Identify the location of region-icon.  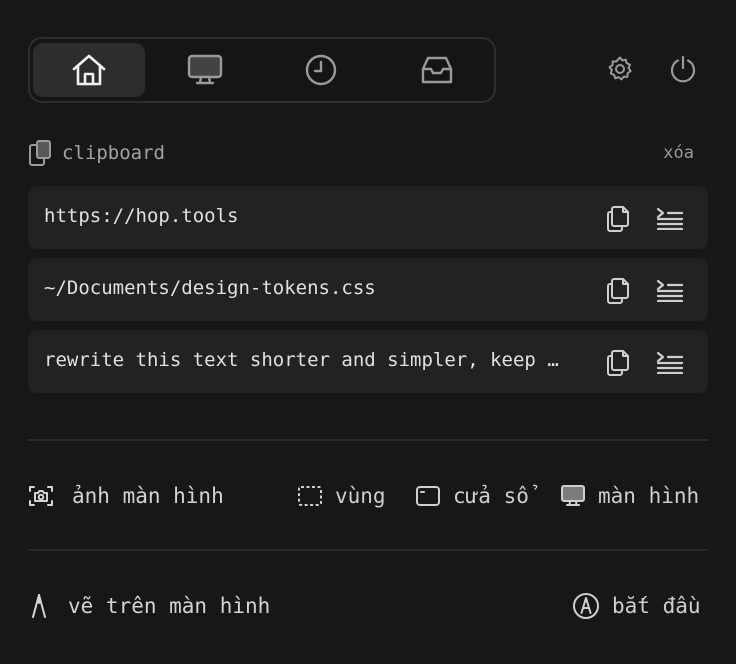
(310, 496).